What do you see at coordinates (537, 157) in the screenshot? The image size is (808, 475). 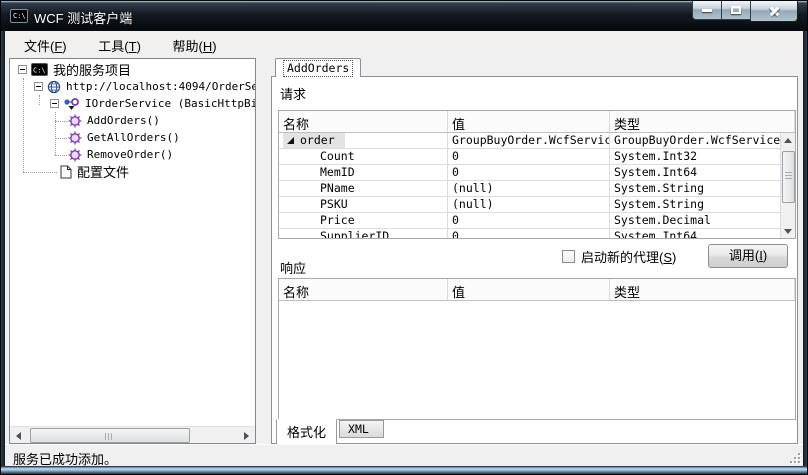 I see `table-row-count: Count 0 System.Int32` at bounding box center [537, 157].